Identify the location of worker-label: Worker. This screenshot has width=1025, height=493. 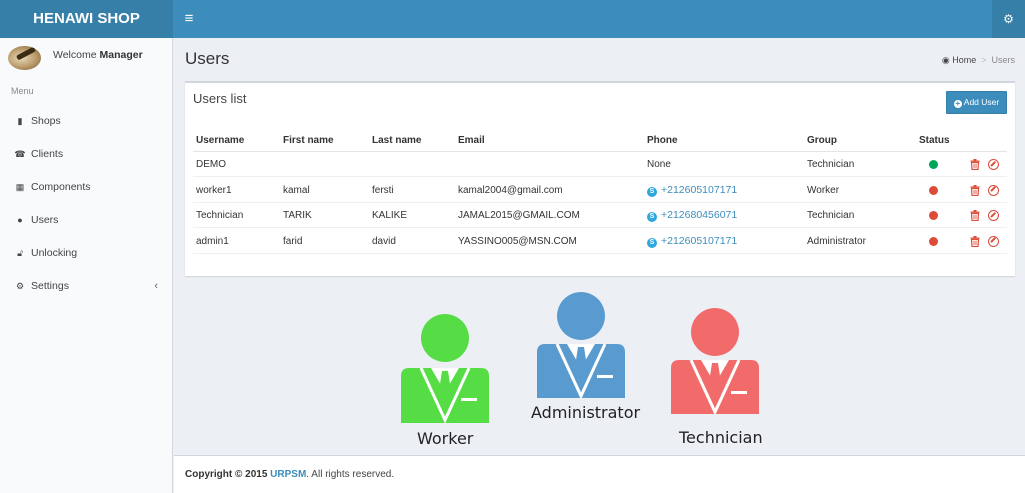
(445, 438).